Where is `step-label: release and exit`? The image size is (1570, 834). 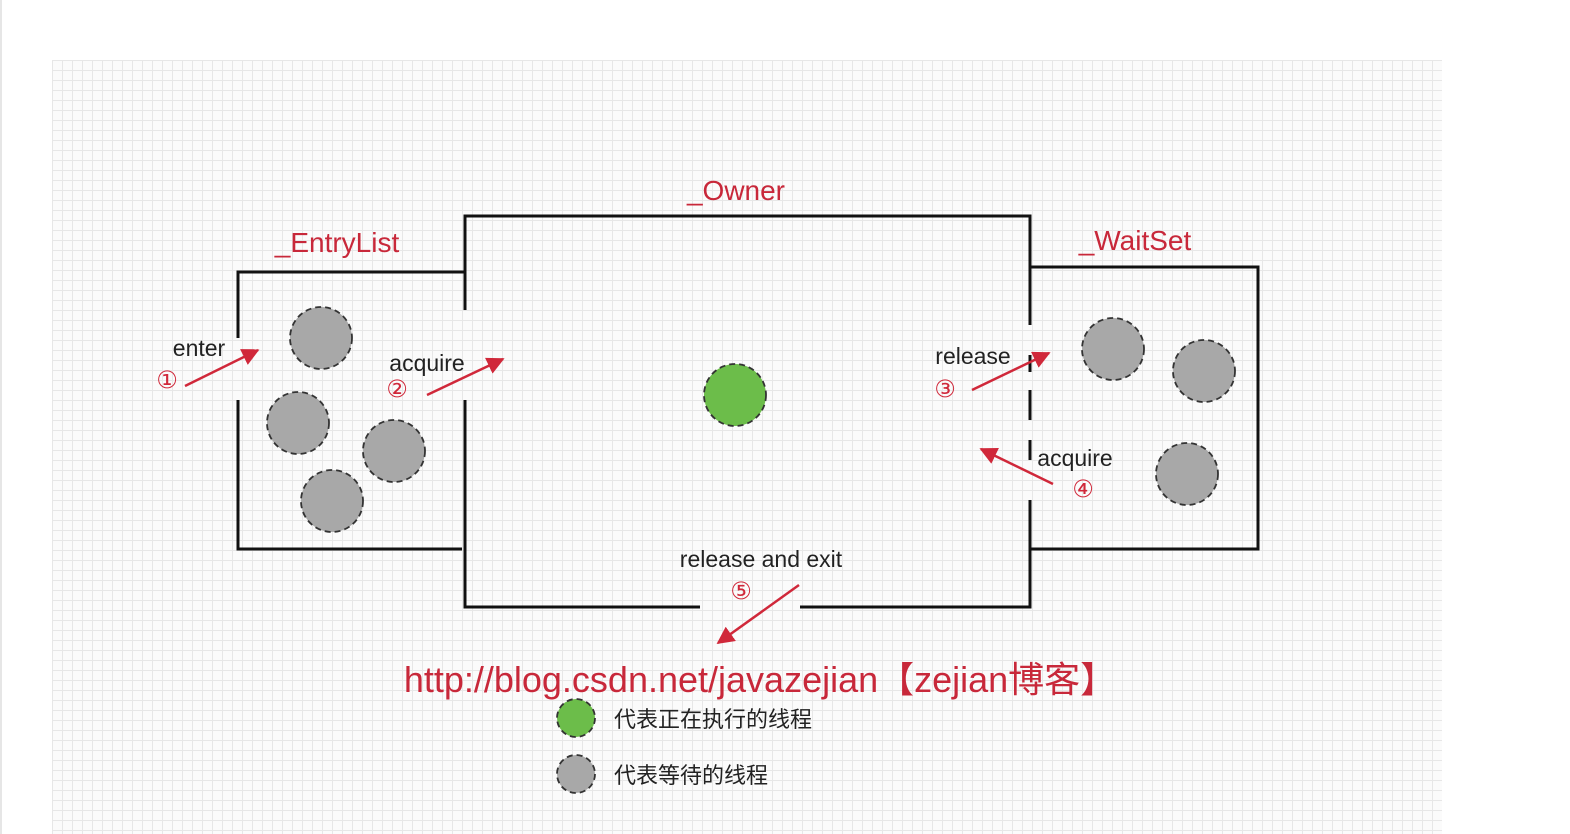 step-label: release and exit is located at coordinates (761, 559).